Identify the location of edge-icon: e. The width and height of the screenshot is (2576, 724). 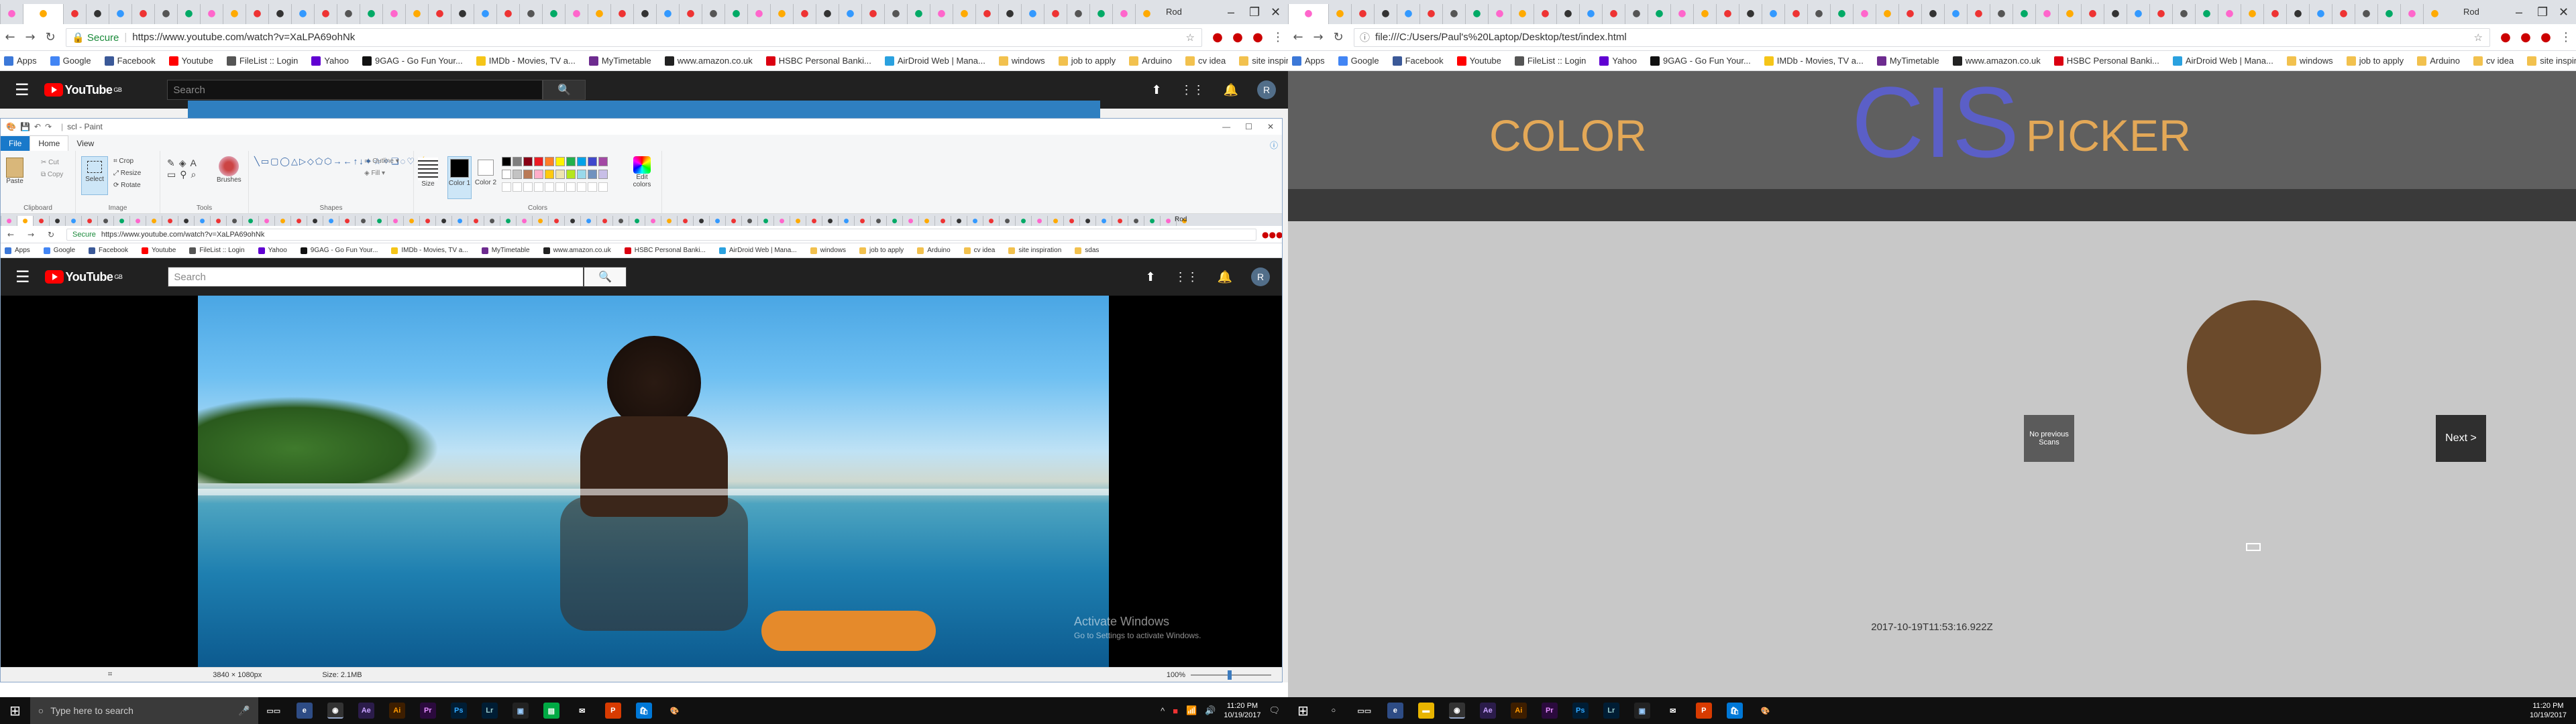
(304, 711).